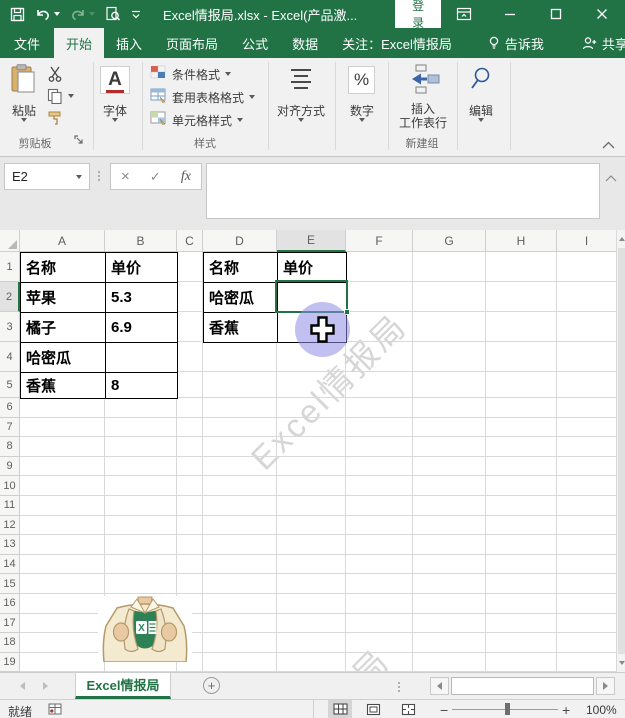  Describe the element at coordinates (55, 119) in the screenshot. I see `format-painter-icon` at that location.